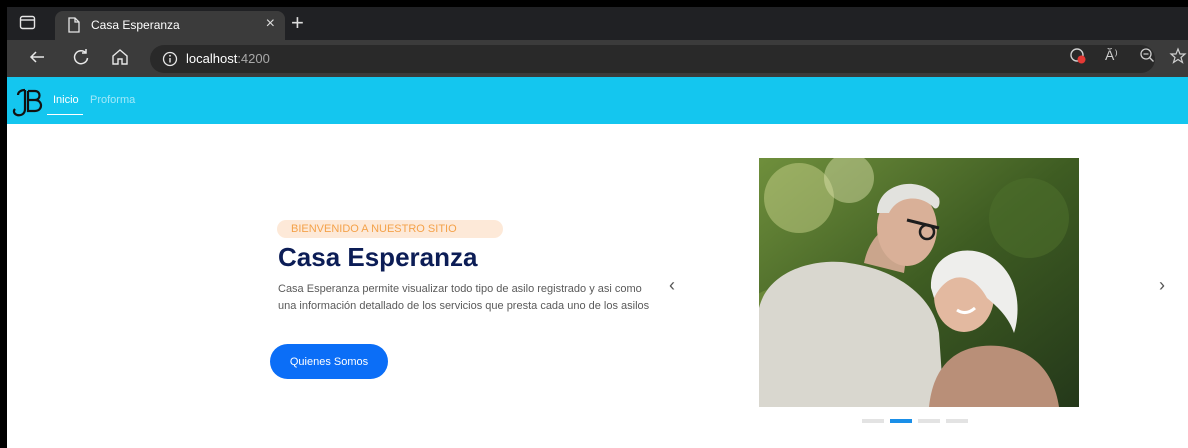 The image size is (1188, 448). I want to click on info-icon, so click(170, 61).